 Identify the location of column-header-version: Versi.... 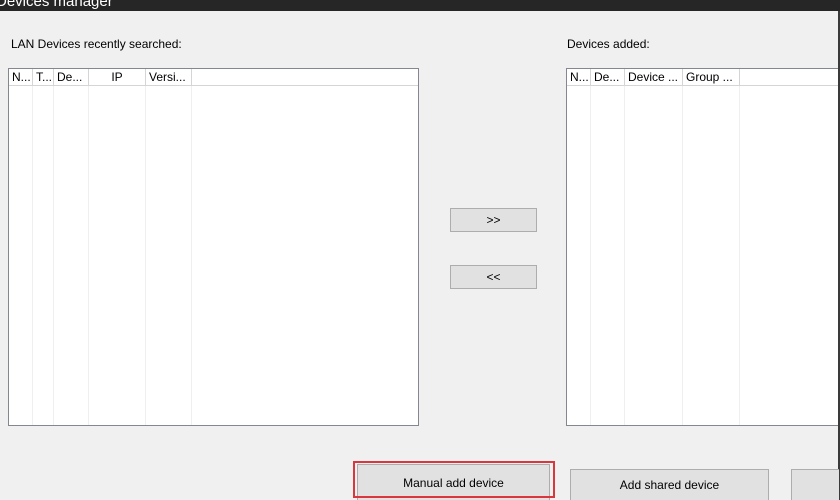
(169, 77).